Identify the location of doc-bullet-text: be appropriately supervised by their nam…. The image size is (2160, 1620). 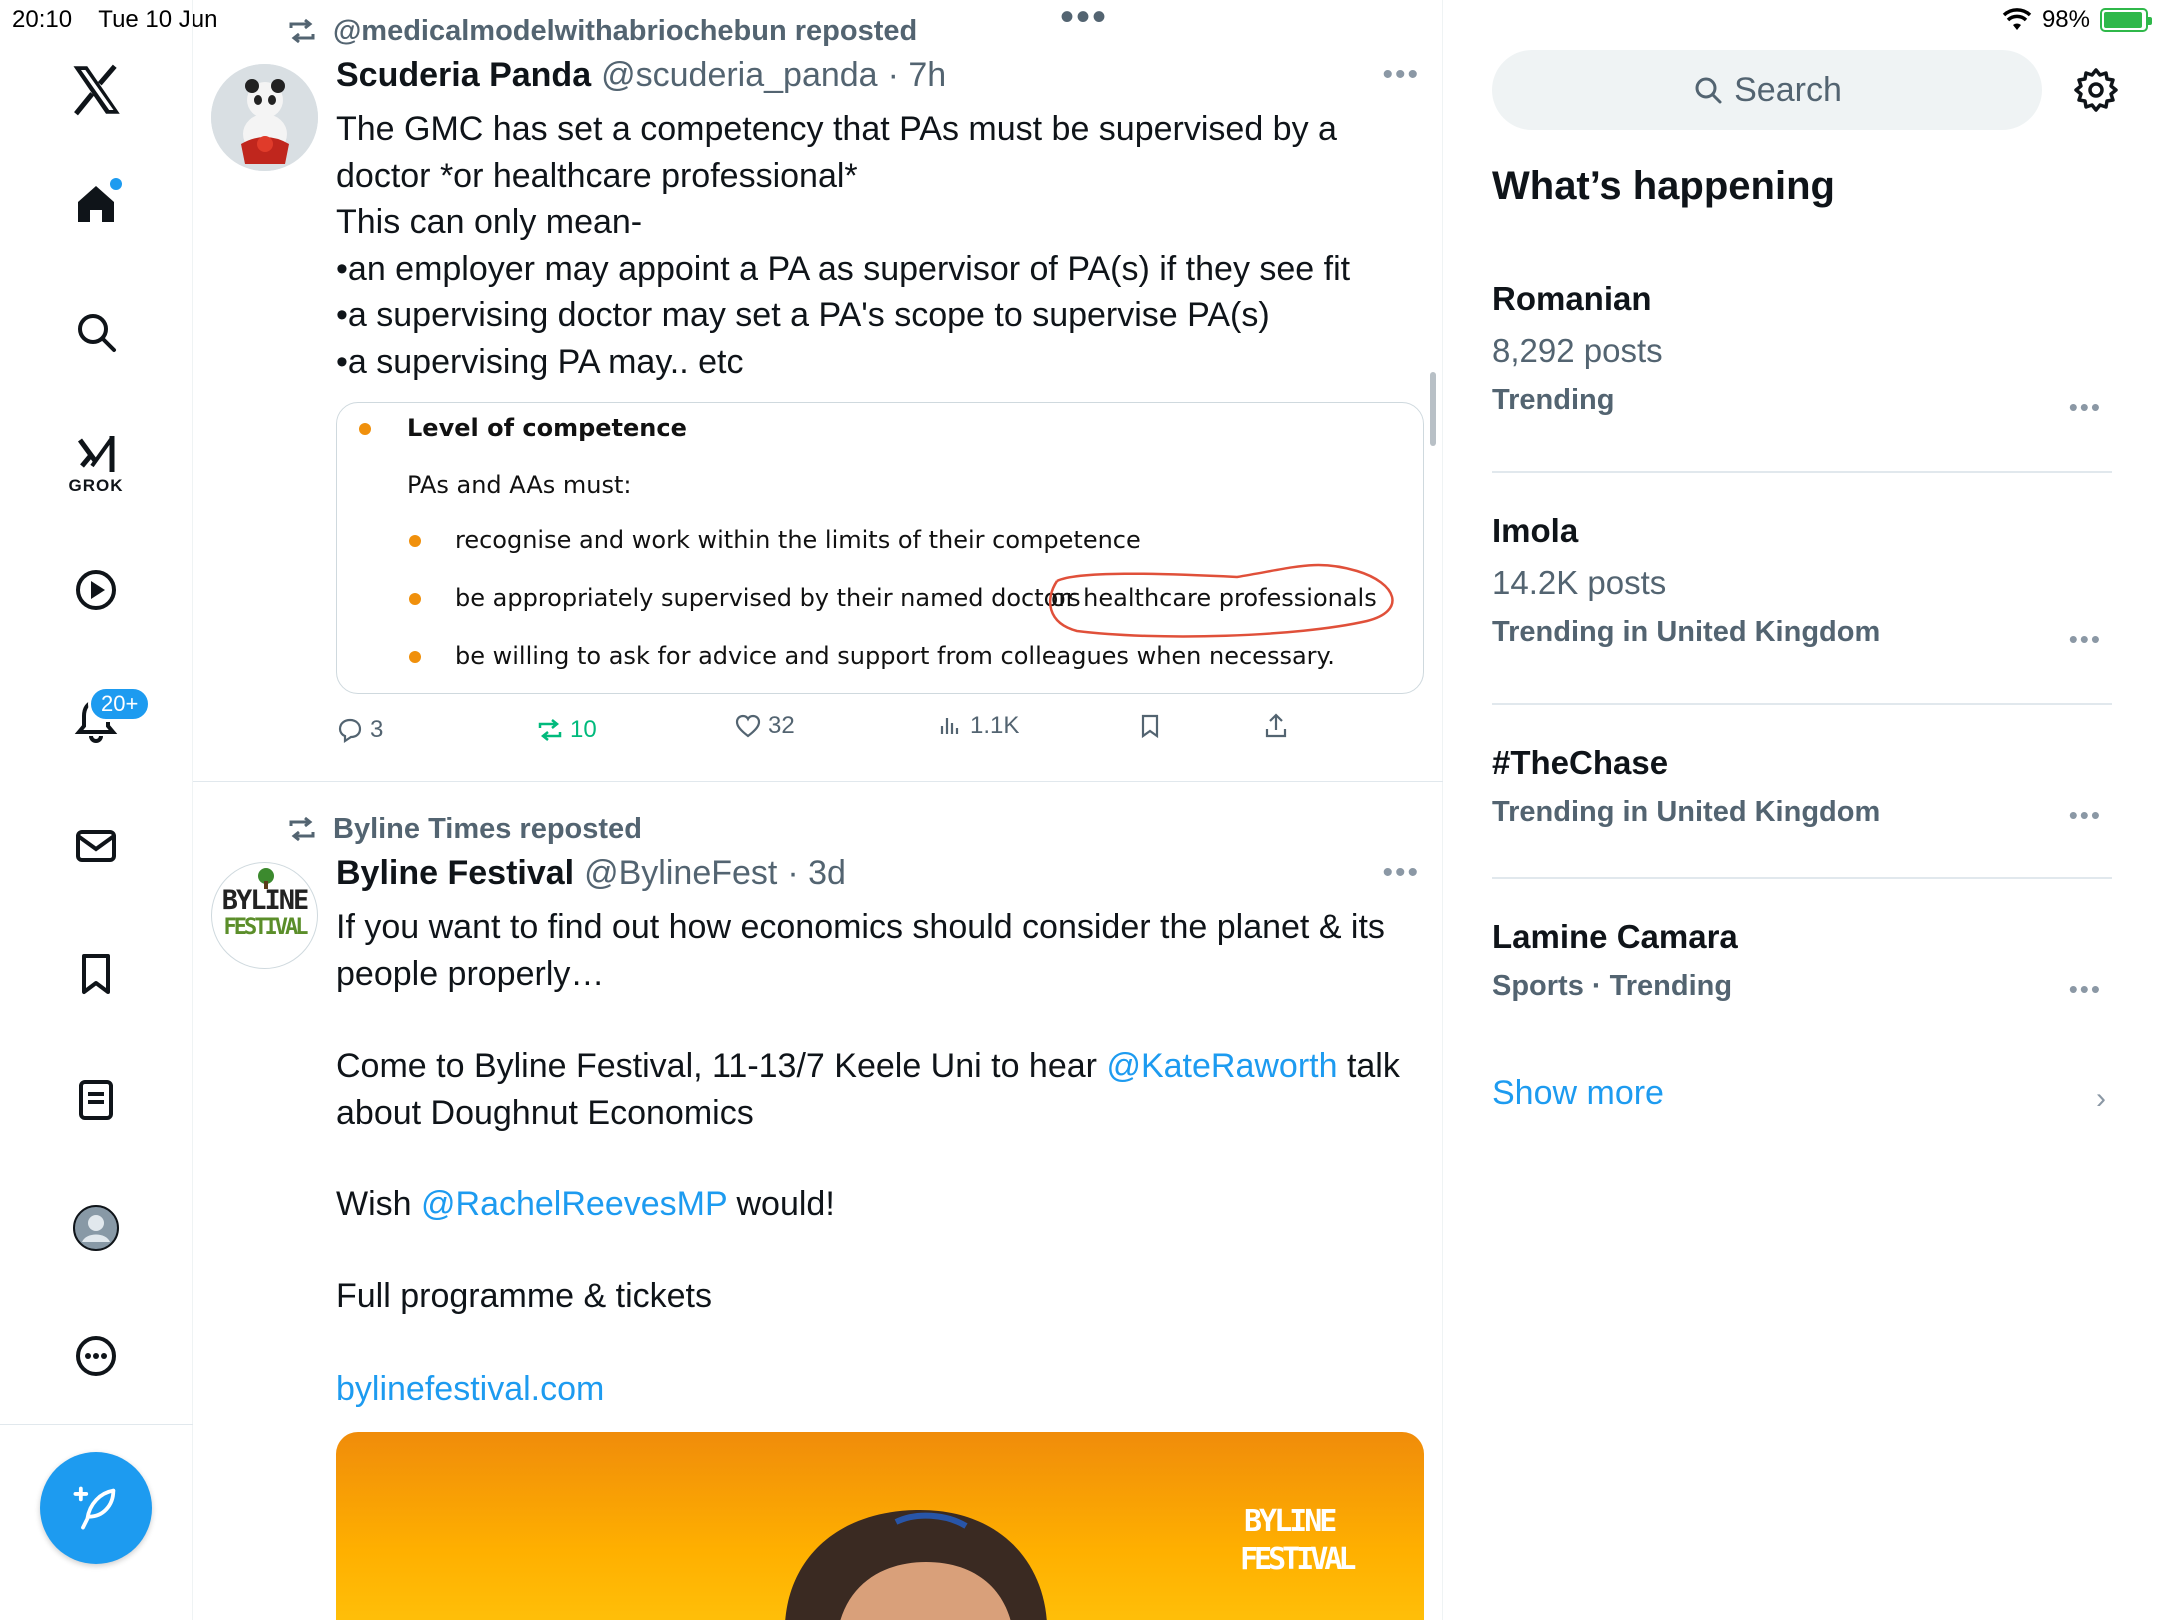
(768, 598).